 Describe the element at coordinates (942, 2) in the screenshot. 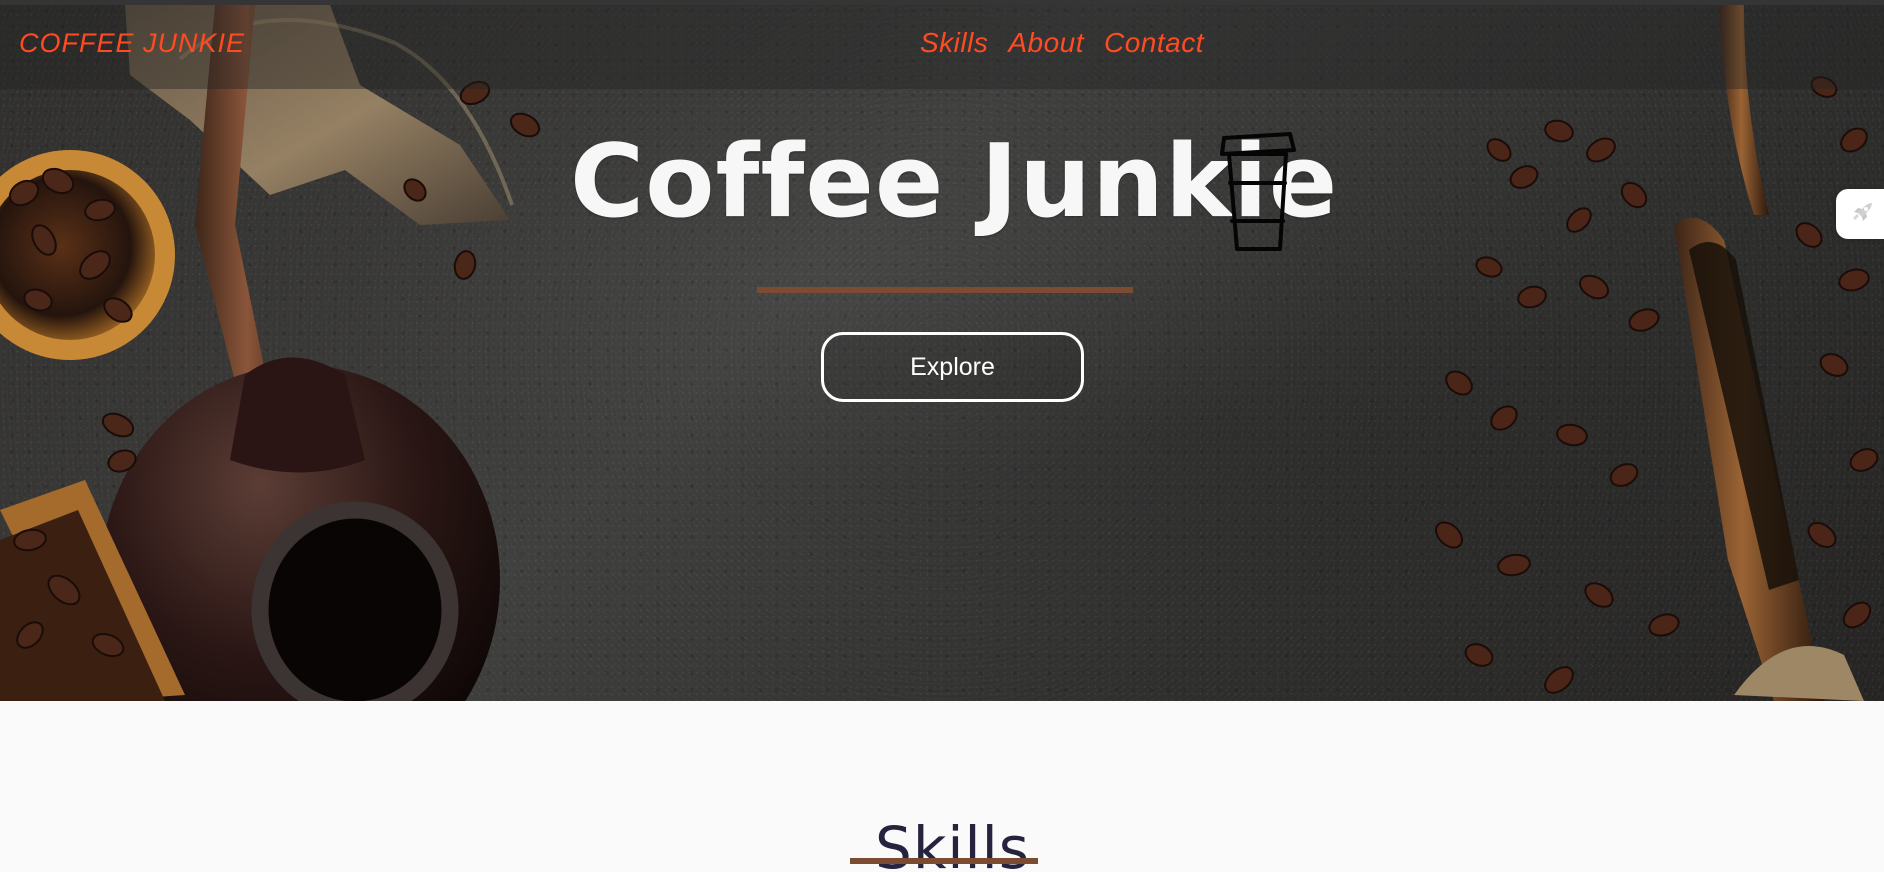

I see `browser-top-strip` at that location.